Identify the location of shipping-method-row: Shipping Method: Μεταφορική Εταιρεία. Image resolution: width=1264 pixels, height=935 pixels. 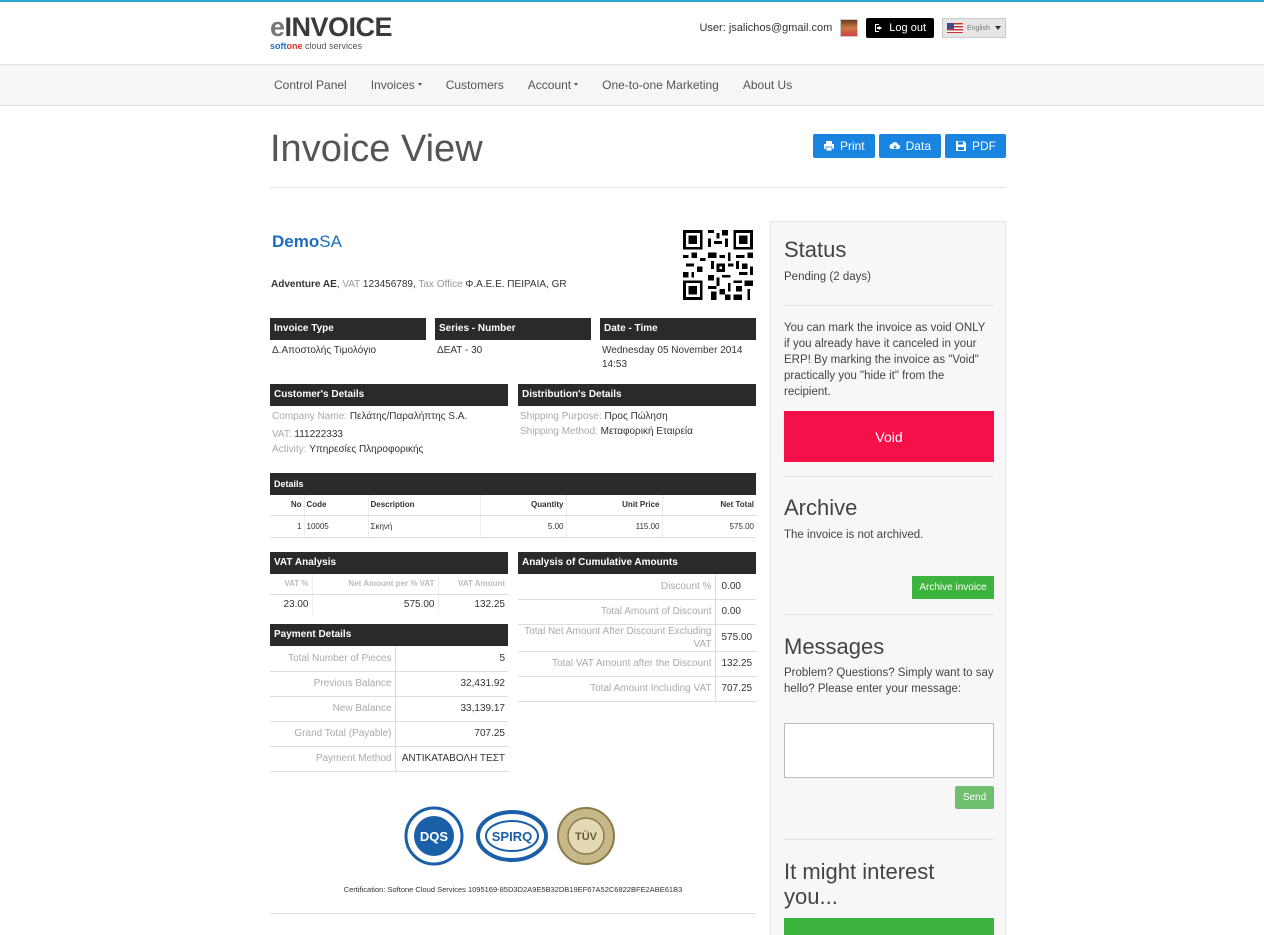
(637, 431).